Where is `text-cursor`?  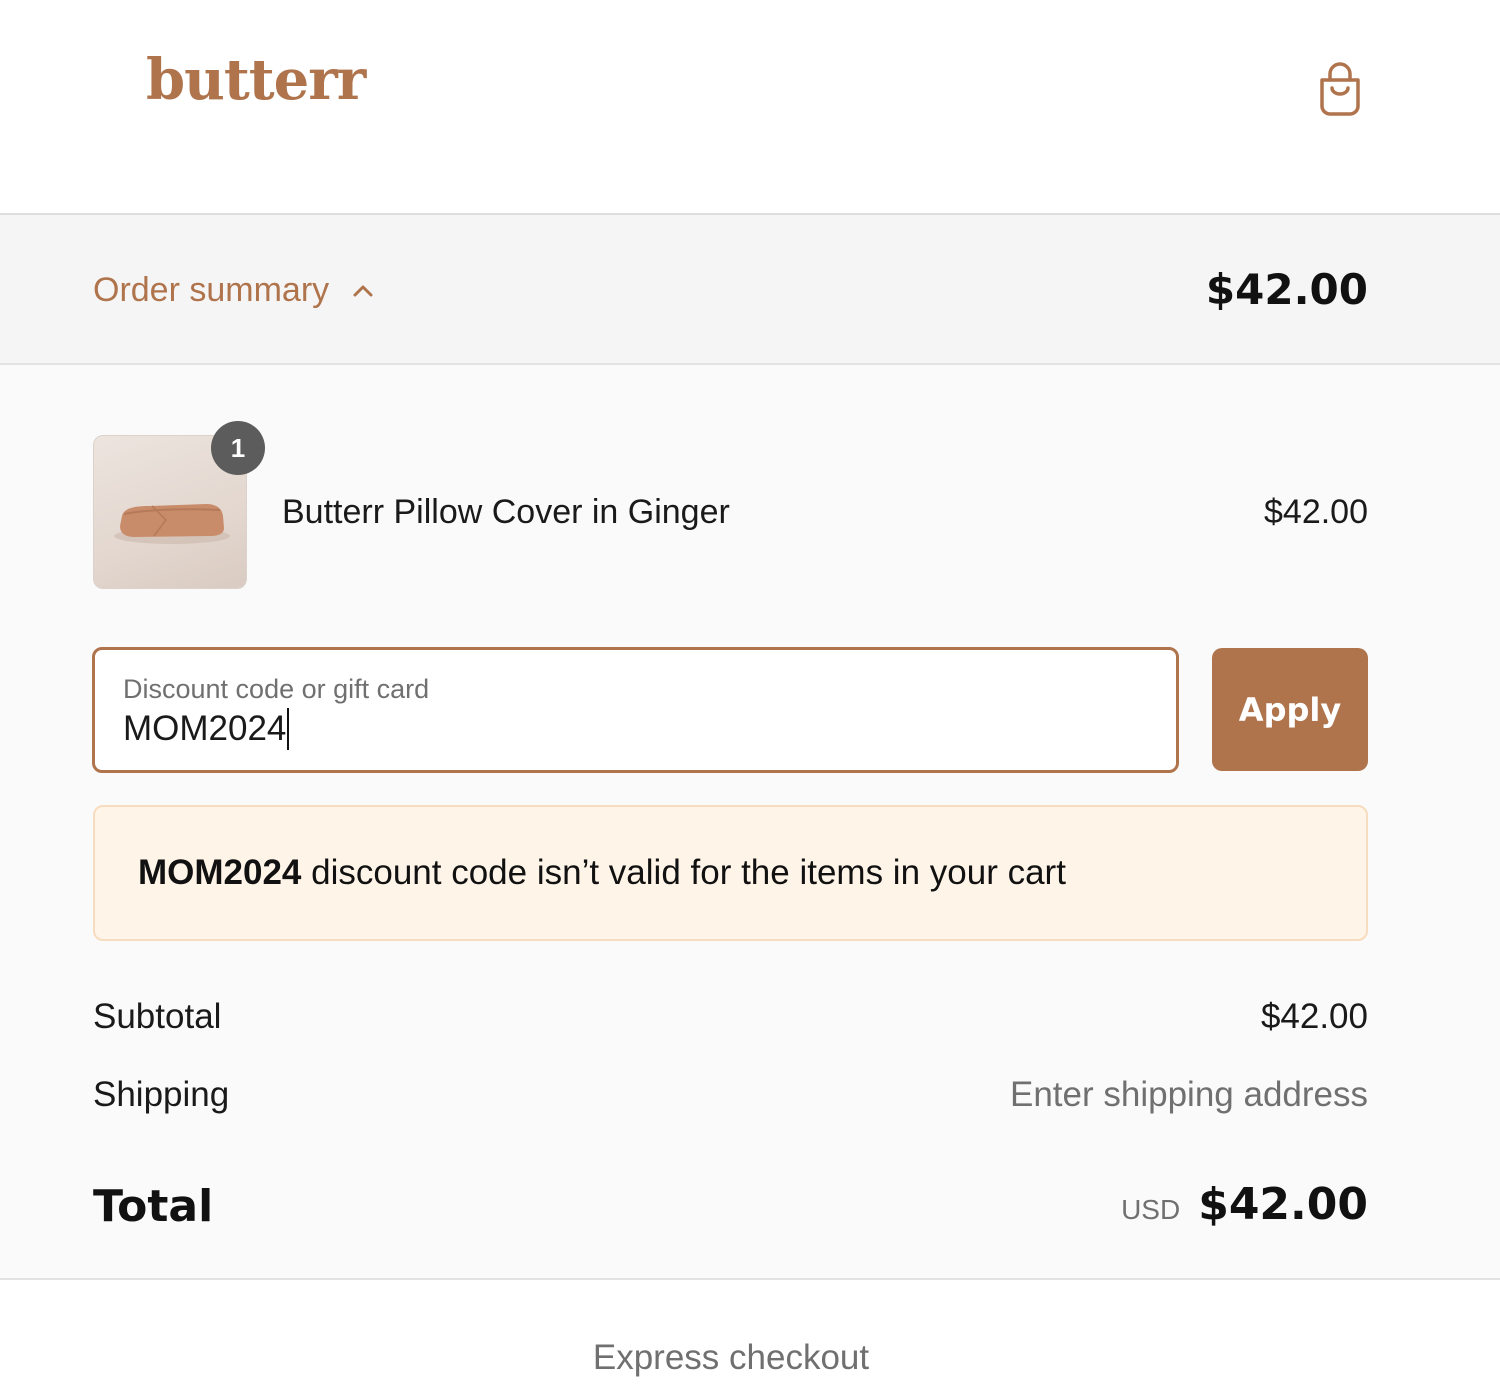 text-cursor is located at coordinates (288, 729).